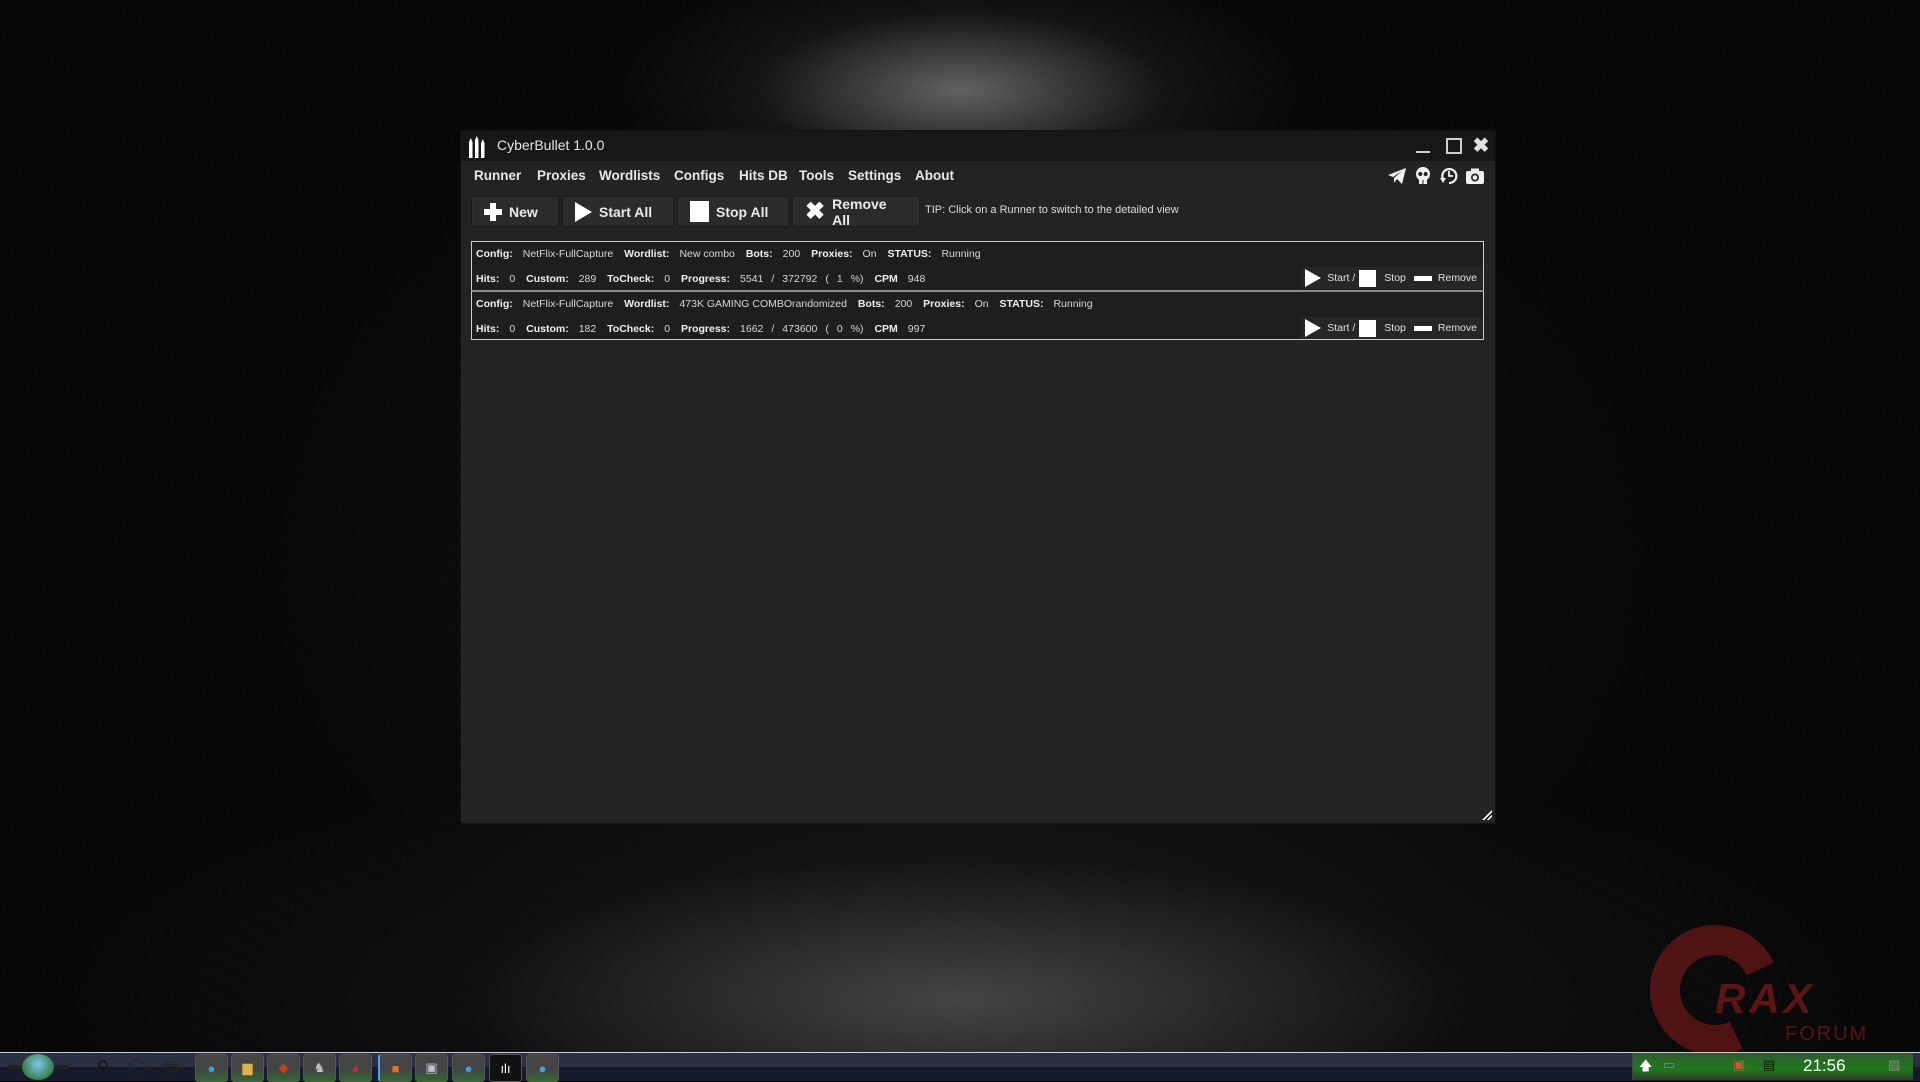 The height and width of the screenshot is (1082, 1920). I want to click on menu-about: About, so click(934, 175).